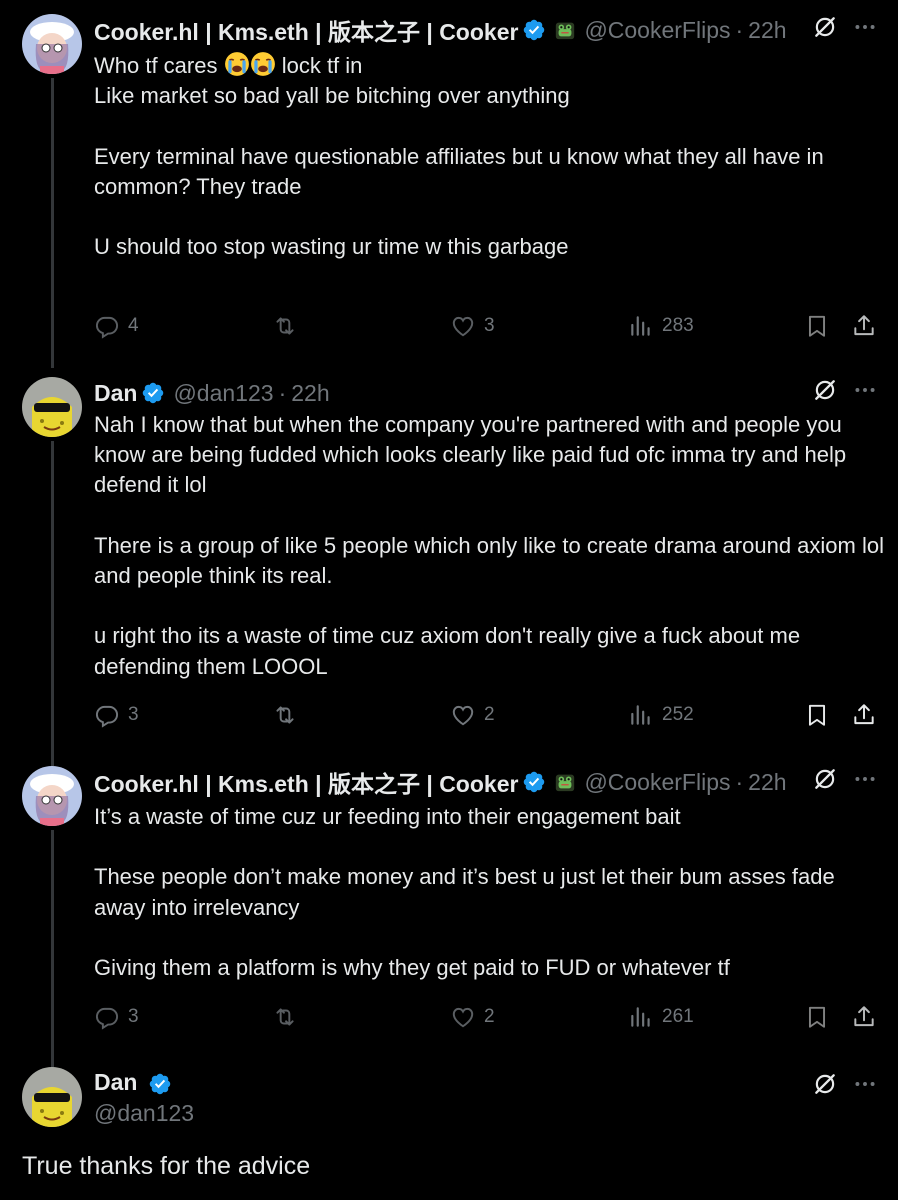 Image resolution: width=898 pixels, height=1200 pixels. What do you see at coordinates (133, 325) in the screenshot?
I see `reply-count: 4` at bounding box center [133, 325].